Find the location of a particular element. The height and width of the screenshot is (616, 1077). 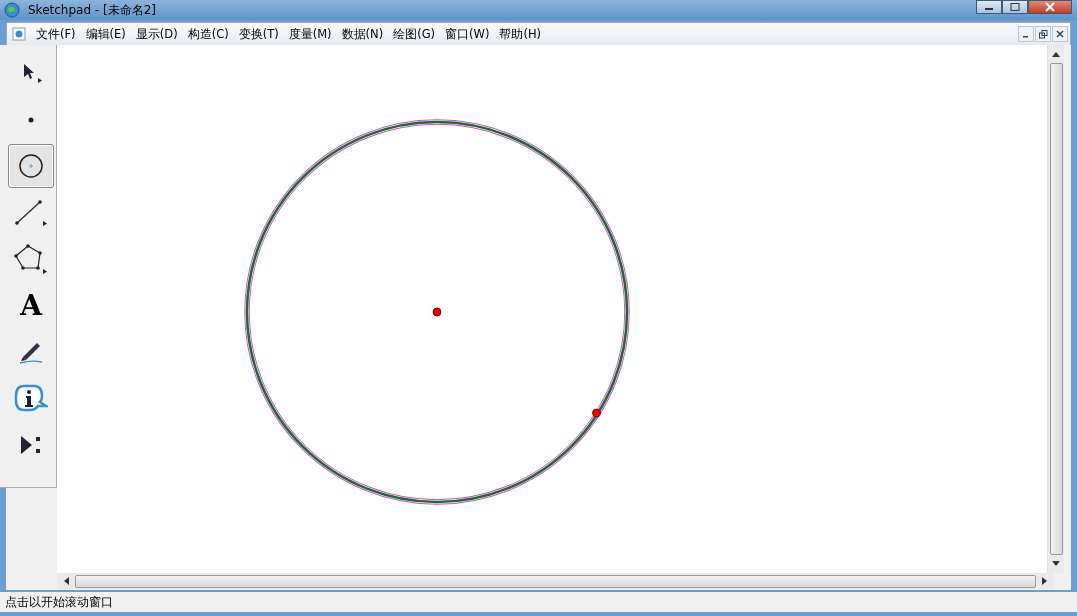

circle-icon is located at coordinates (31, 166).